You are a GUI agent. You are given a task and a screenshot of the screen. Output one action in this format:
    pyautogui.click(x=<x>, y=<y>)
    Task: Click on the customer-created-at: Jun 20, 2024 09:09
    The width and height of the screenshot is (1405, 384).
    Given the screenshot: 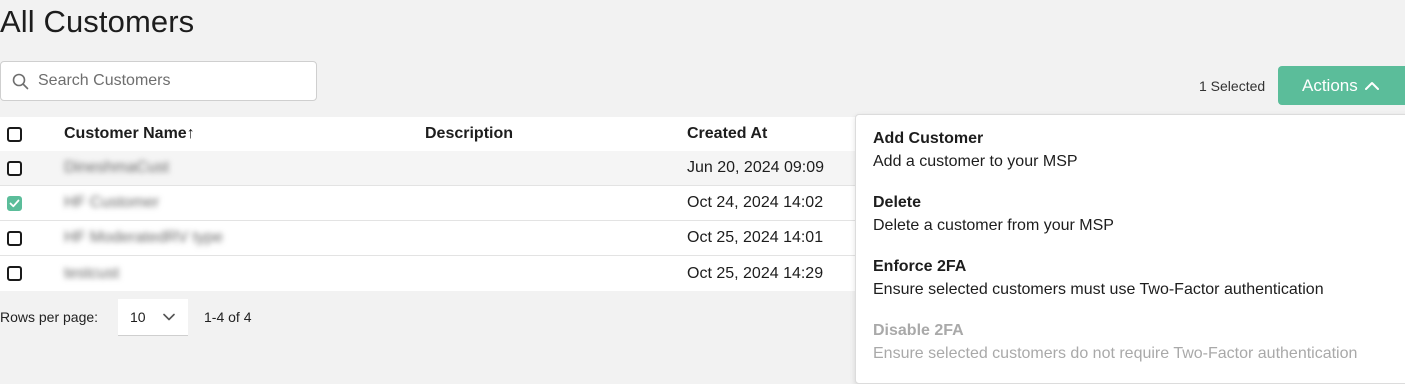 What is the action you would take?
    pyautogui.click(x=756, y=167)
    